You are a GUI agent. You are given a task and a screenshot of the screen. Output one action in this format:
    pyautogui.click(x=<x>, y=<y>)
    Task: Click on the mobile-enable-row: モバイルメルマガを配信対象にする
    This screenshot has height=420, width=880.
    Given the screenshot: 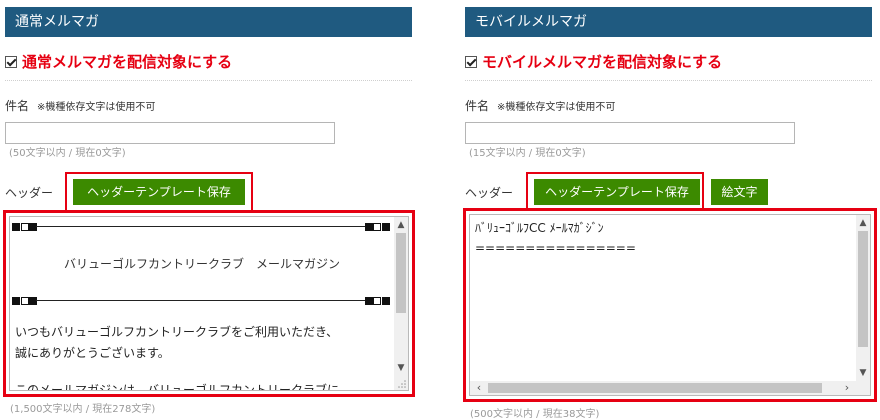 What is the action you would take?
    pyautogui.click(x=668, y=66)
    